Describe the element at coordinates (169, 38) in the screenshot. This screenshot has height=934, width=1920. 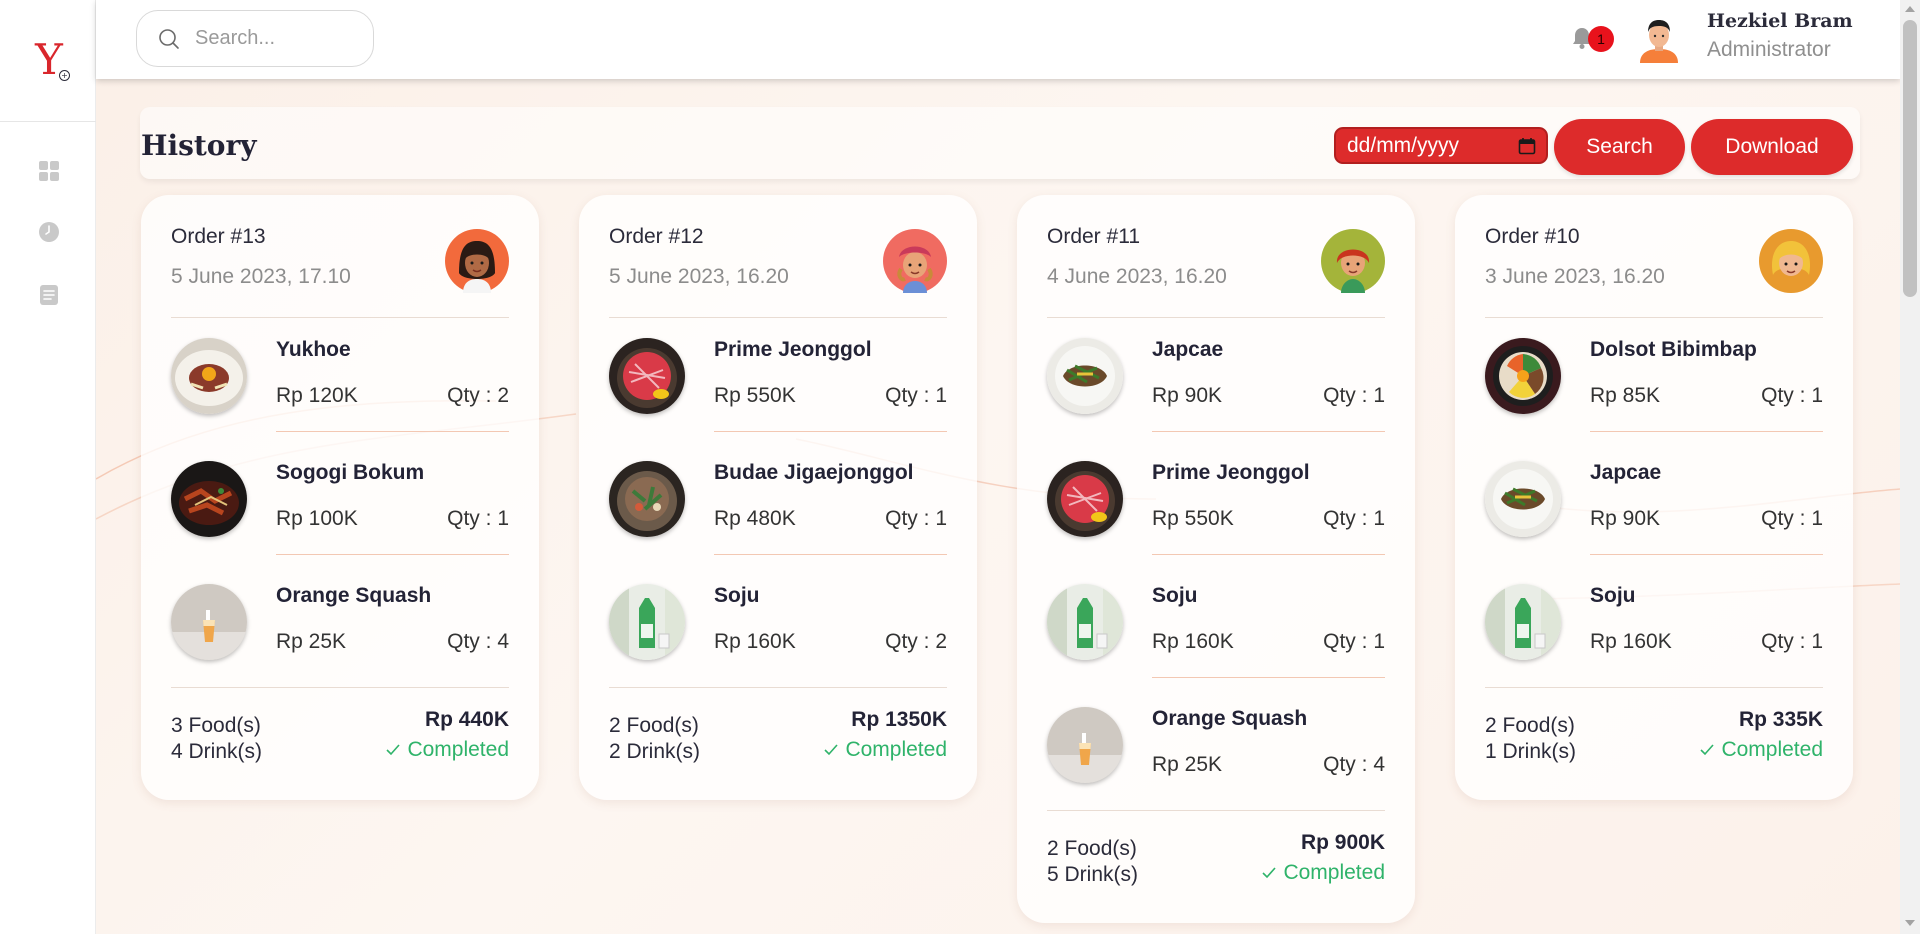
I see `search-icon` at that location.